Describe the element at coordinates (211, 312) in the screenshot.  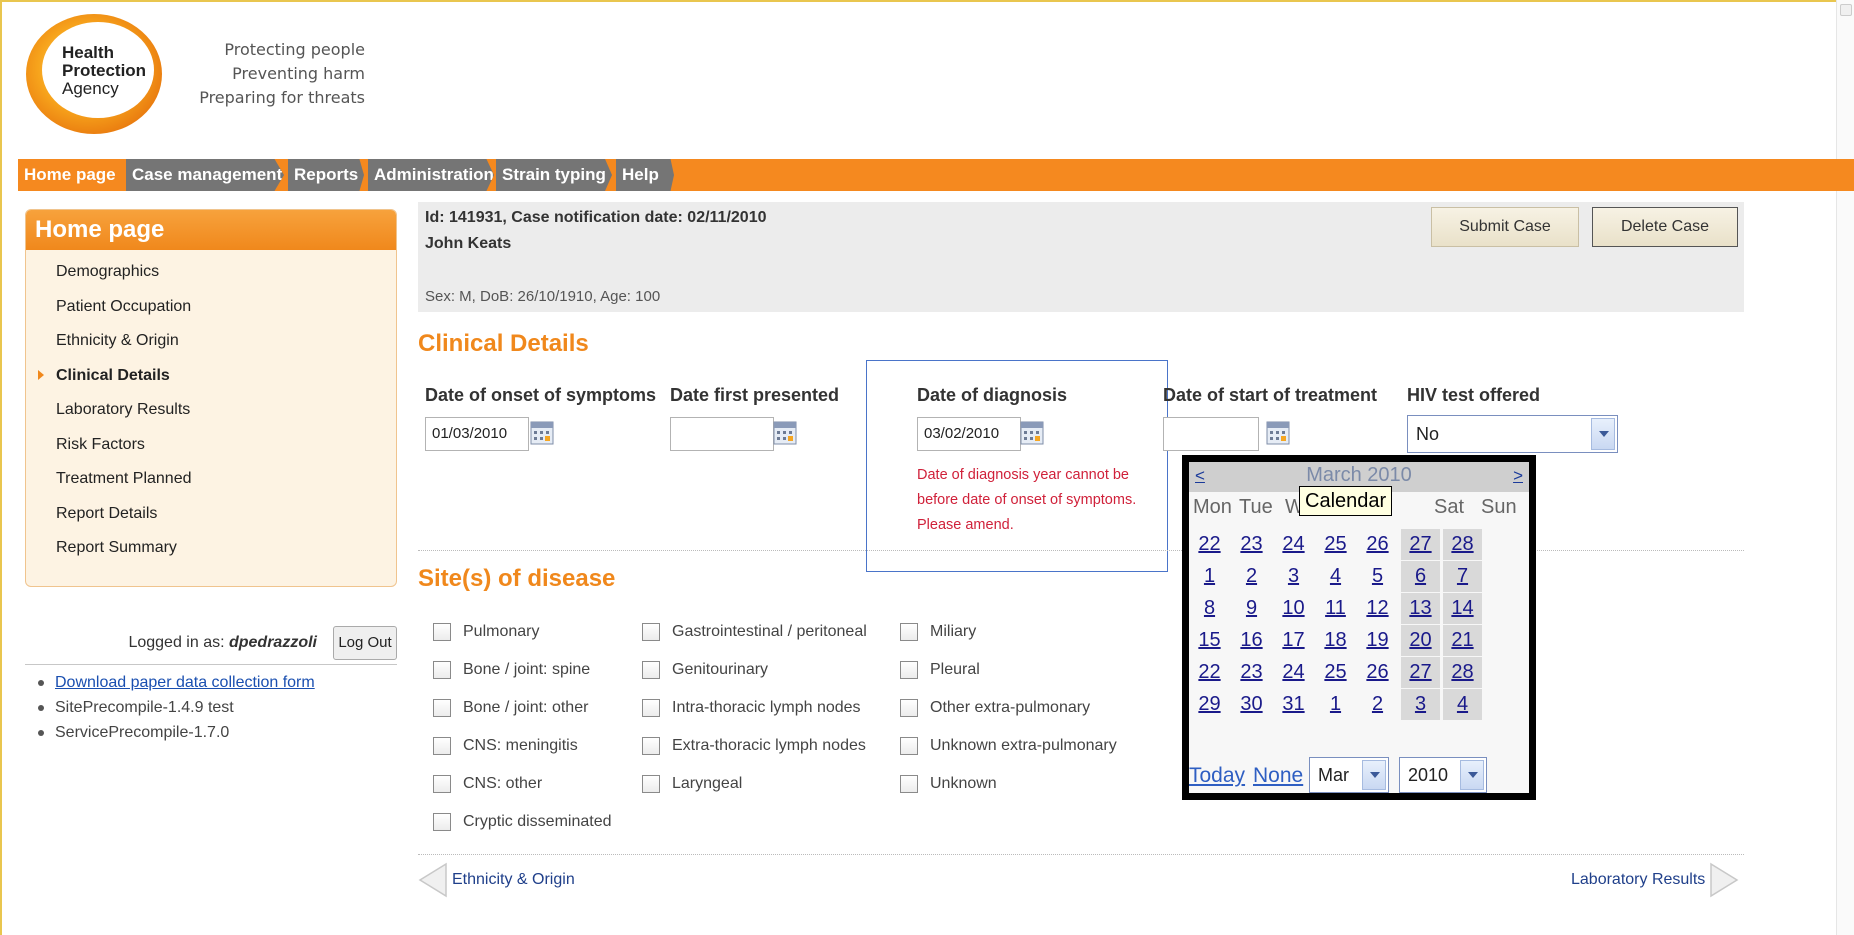
I see `sidebar-item-patient-occupation: Patient Occupation` at that location.